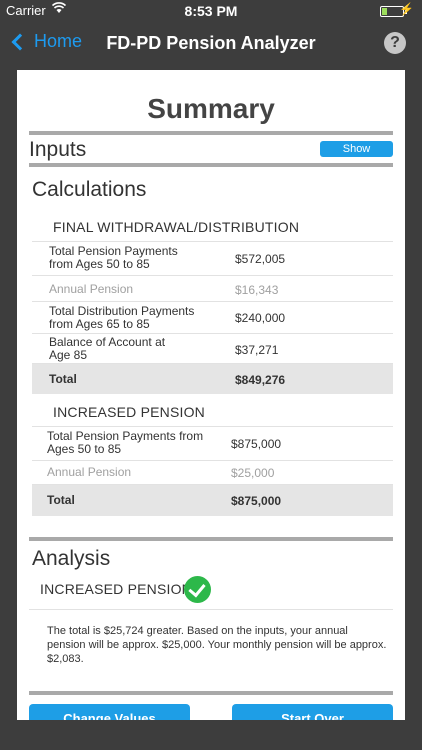  I want to click on clock-time: 8:53 PM, so click(211, 11).